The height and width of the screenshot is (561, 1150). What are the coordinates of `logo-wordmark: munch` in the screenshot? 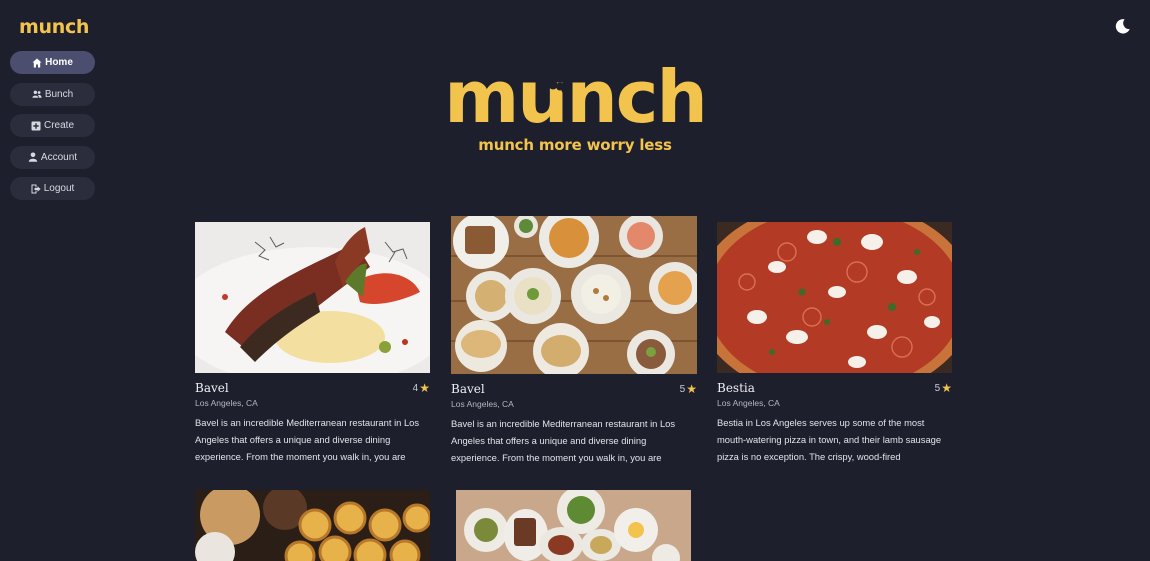 It's located at (574, 94).